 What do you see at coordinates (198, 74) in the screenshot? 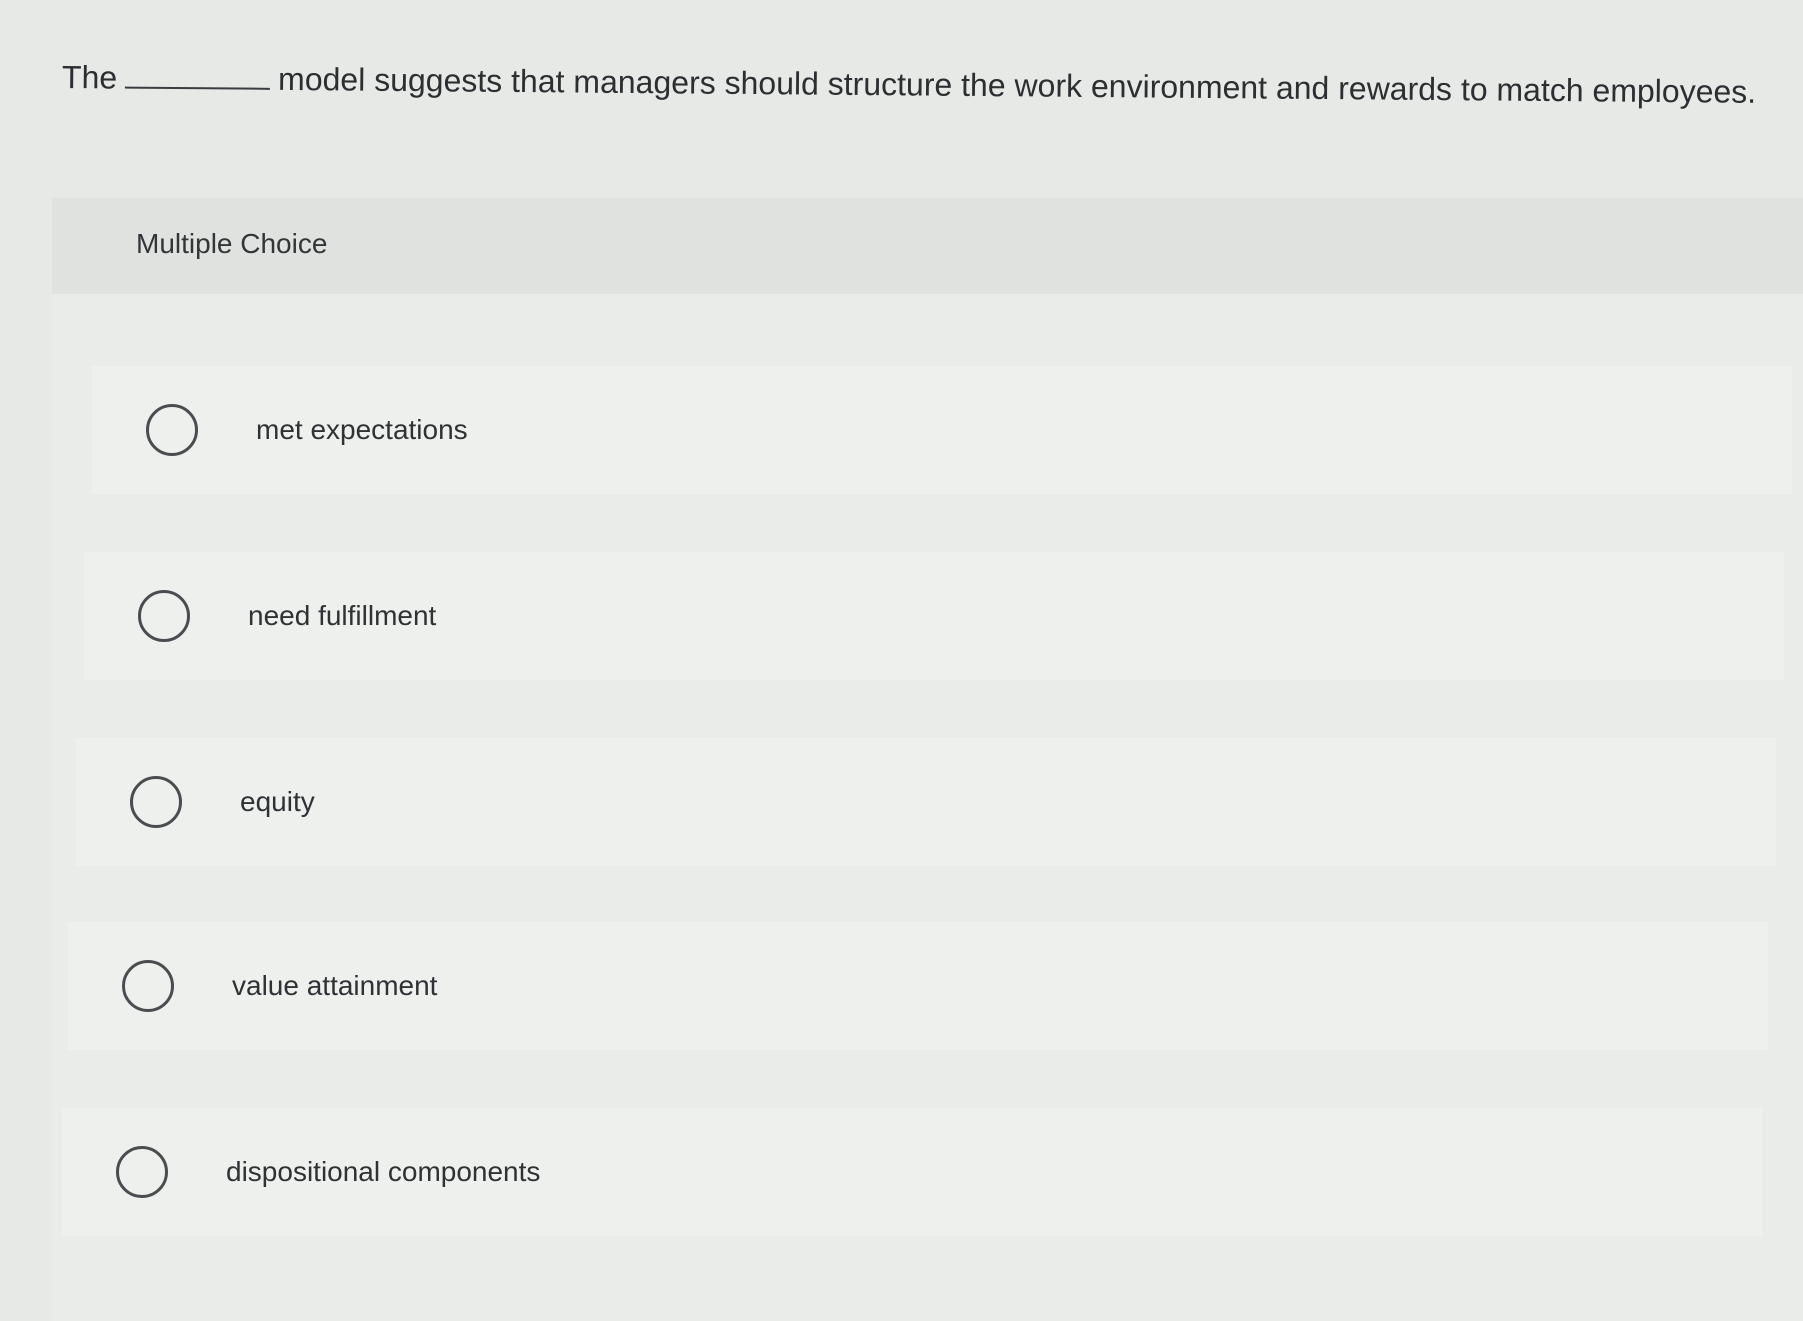
I see `answer-blank` at bounding box center [198, 74].